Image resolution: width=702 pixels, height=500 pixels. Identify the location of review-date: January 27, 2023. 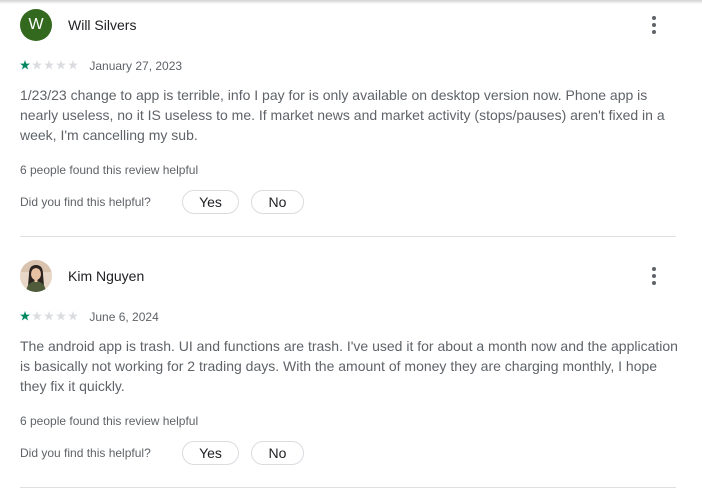
(136, 66).